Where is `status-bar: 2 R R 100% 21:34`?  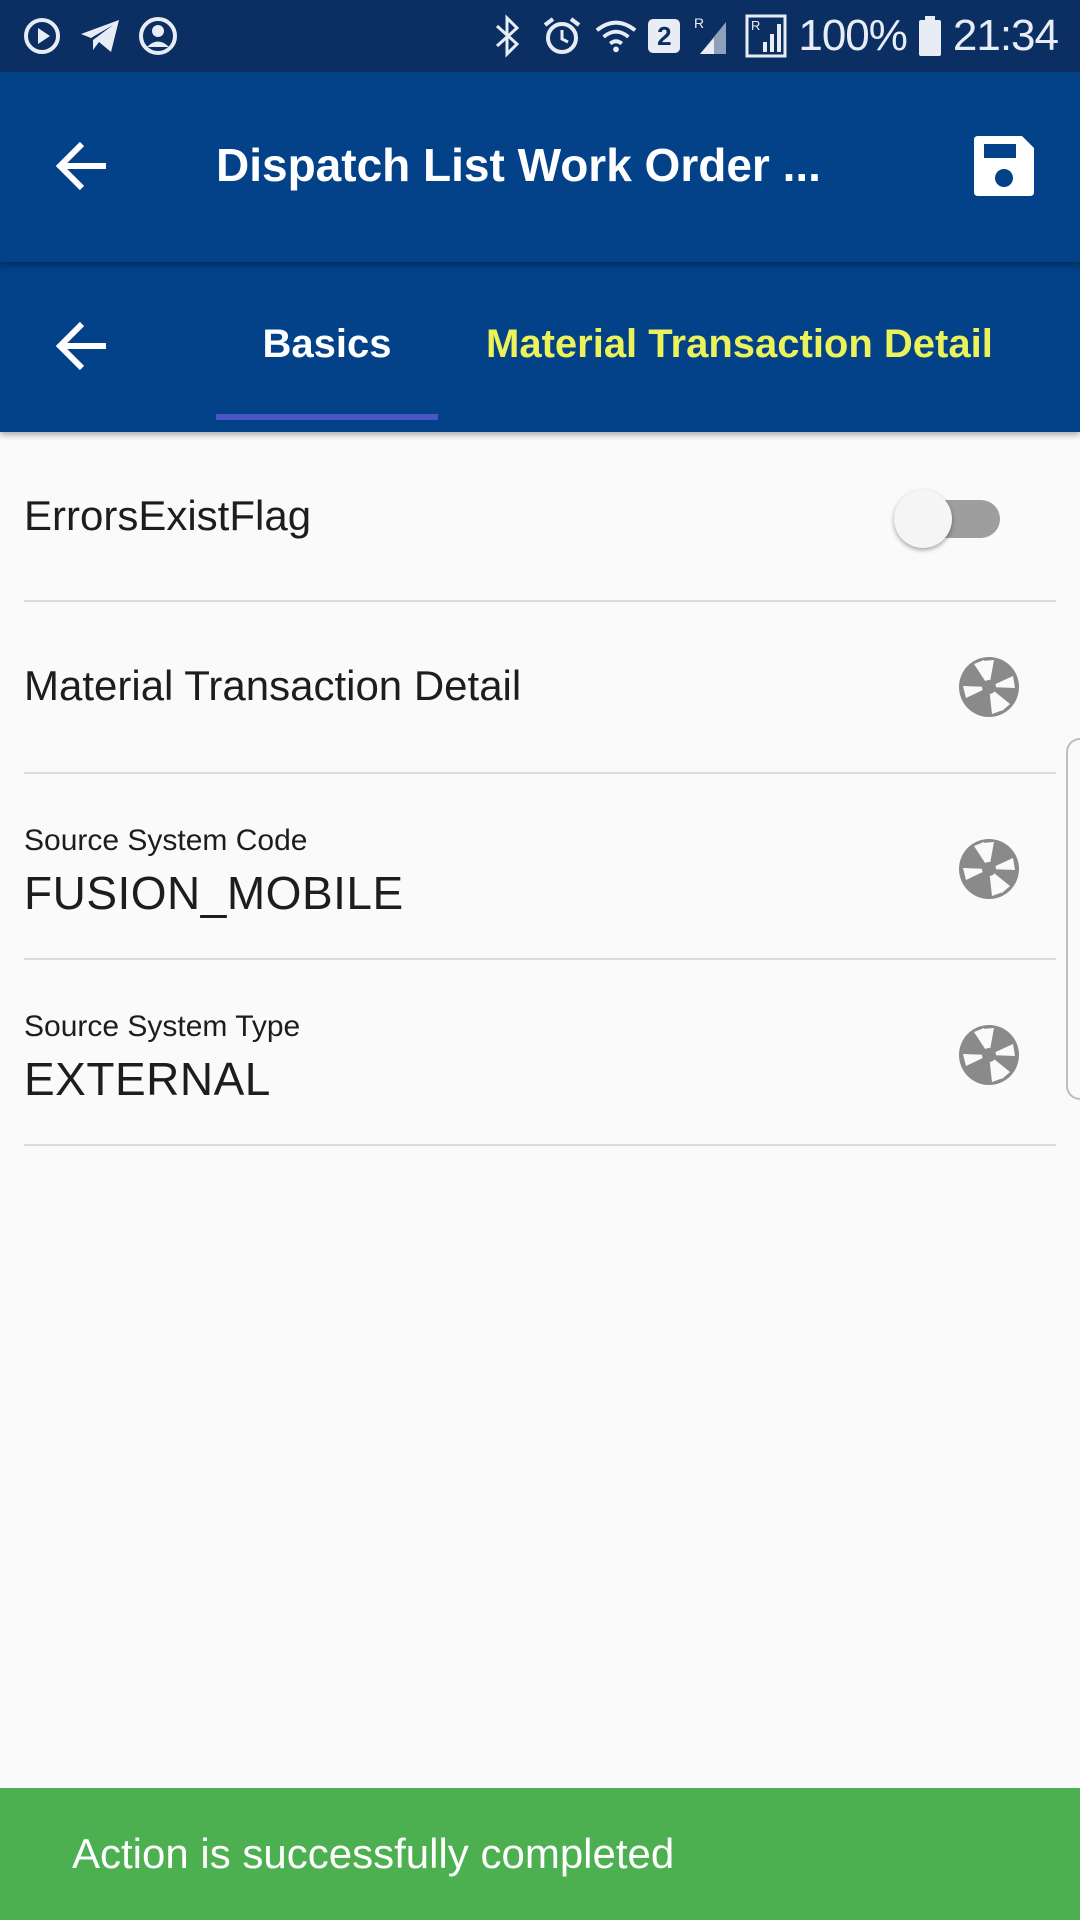 status-bar: 2 R R 100% 21:34 is located at coordinates (540, 36).